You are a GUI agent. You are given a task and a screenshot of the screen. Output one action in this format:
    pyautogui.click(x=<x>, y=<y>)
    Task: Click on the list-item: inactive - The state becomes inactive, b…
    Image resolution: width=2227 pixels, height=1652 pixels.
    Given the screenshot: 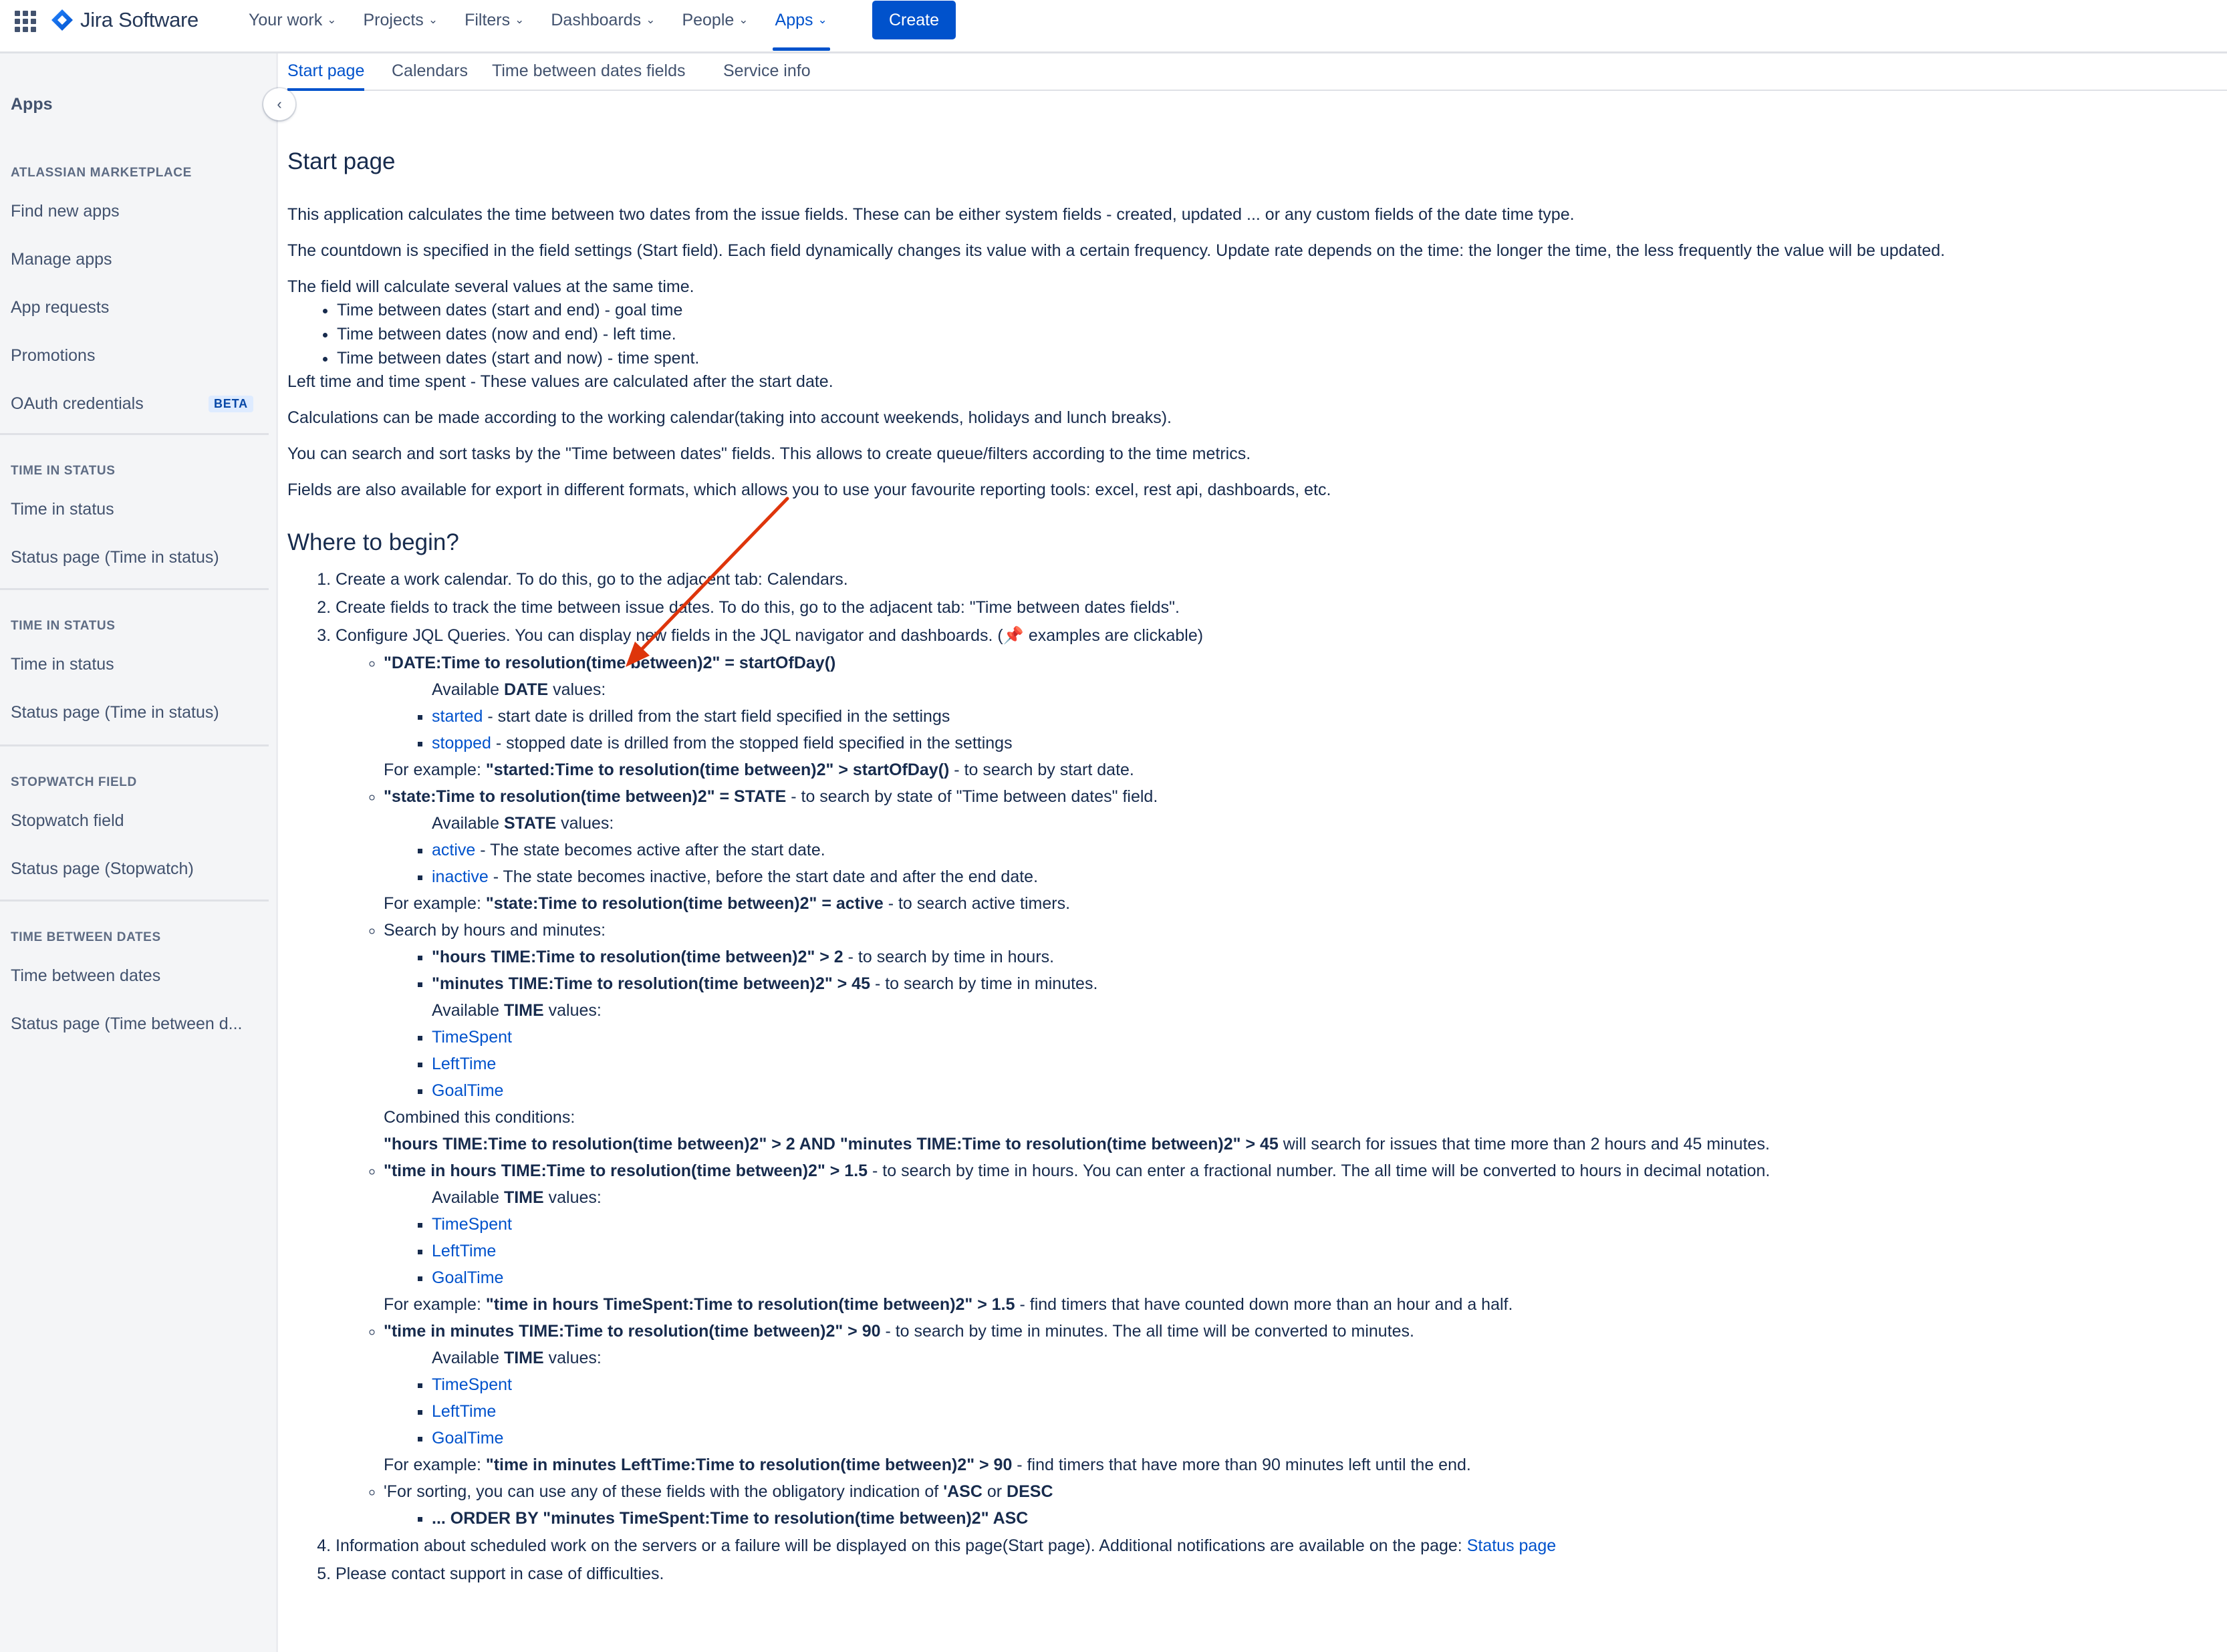 What is the action you would take?
    pyautogui.click(x=1322, y=876)
    